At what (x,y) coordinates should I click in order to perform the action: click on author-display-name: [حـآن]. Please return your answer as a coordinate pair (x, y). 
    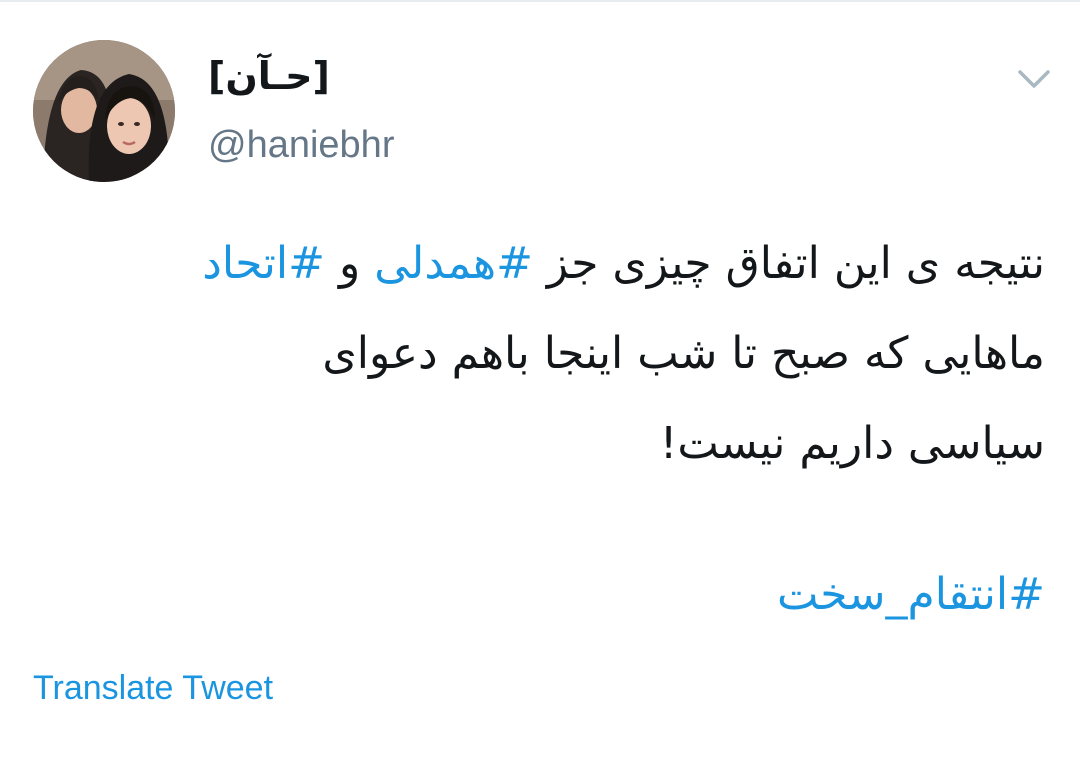
    Looking at the image, I should click on (269, 76).